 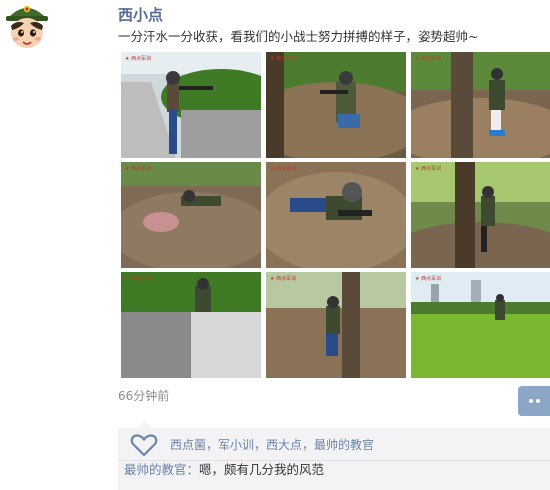 I want to click on comment-text: 嗯，颇有几分我的风范, so click(x=262, y=469).